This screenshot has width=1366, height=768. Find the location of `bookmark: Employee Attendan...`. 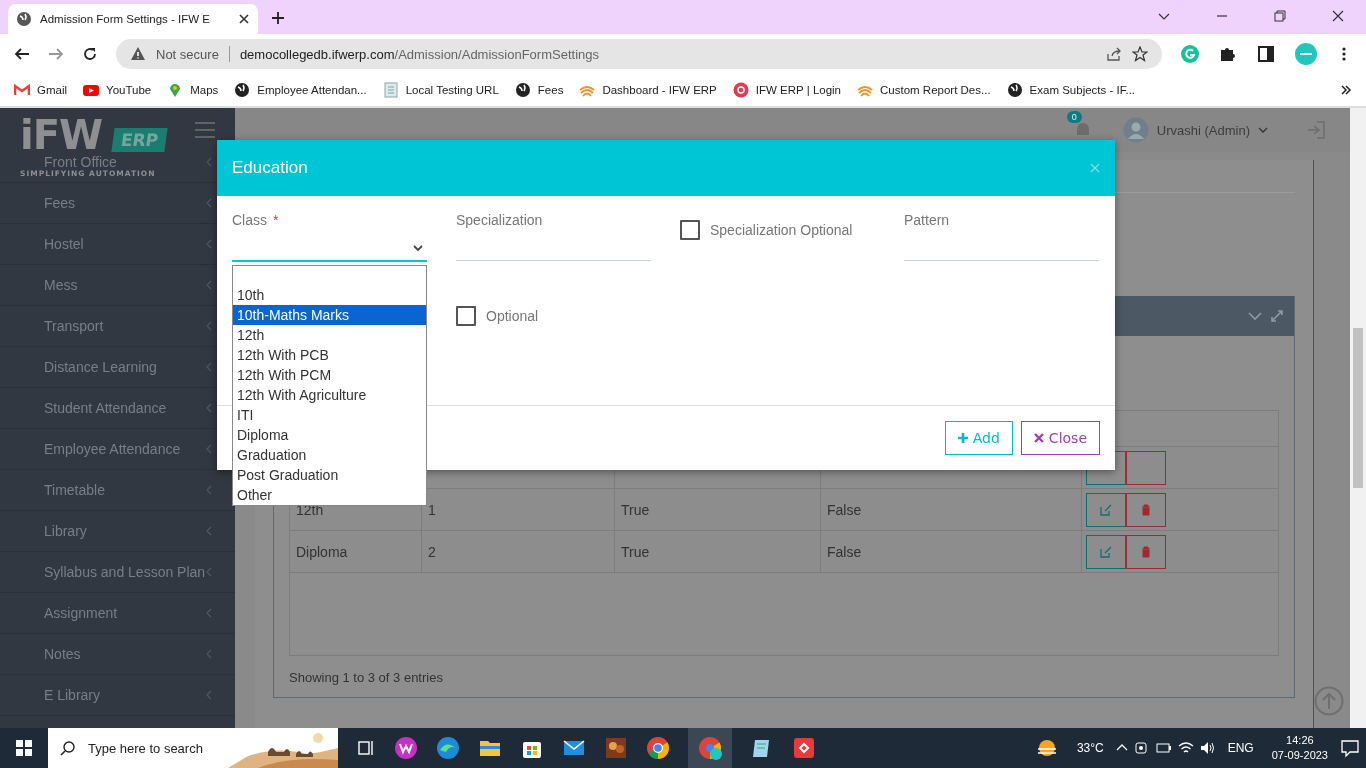

bookmark: Employee Attendan... is located at coordinates (300, 90).